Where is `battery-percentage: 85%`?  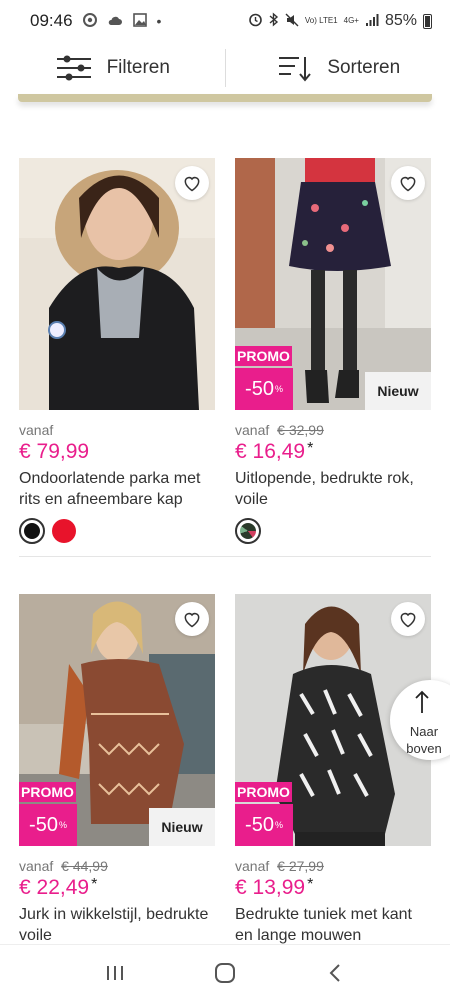 battery-percentage: 85% is located at coordinates (400, 20).